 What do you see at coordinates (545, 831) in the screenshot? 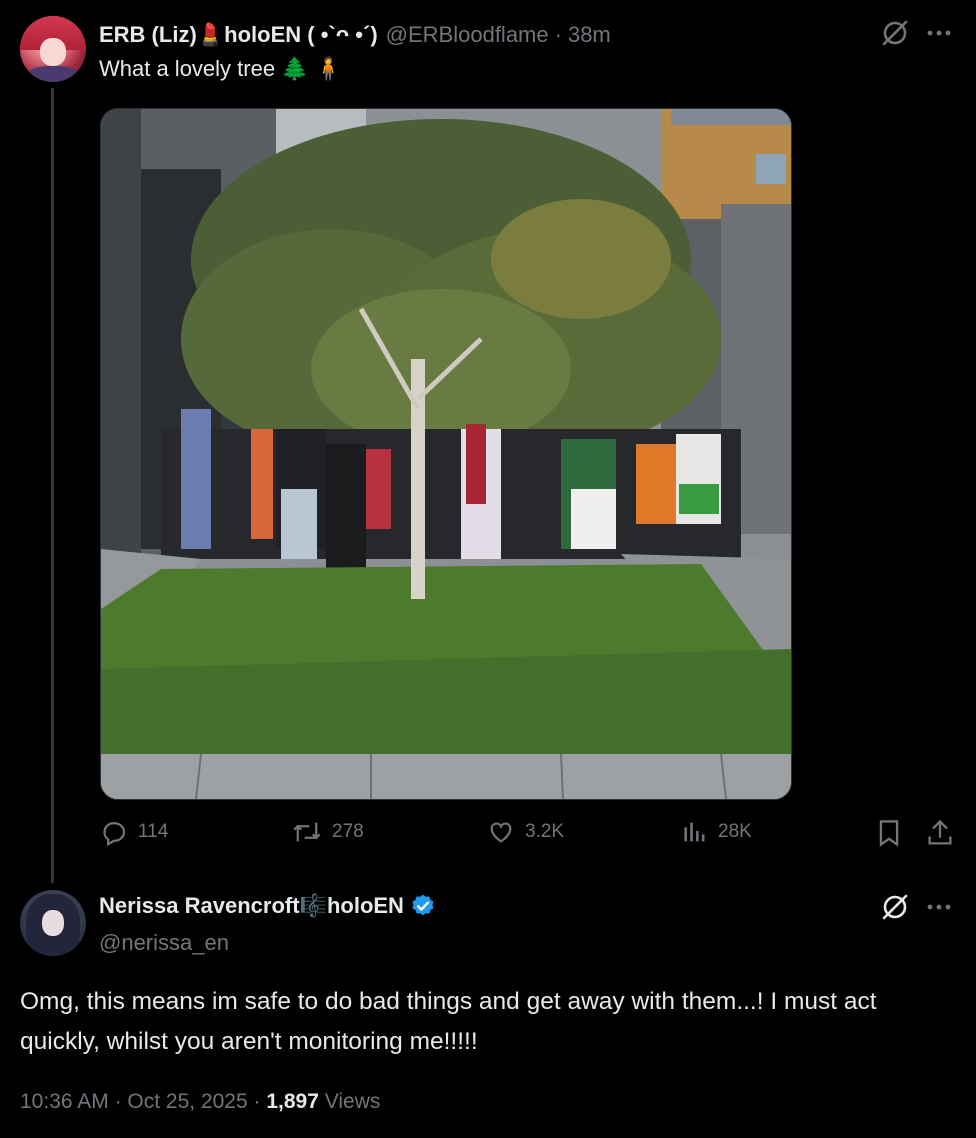
I see `like-count: 3.2K` at bounding box center [545, 831].